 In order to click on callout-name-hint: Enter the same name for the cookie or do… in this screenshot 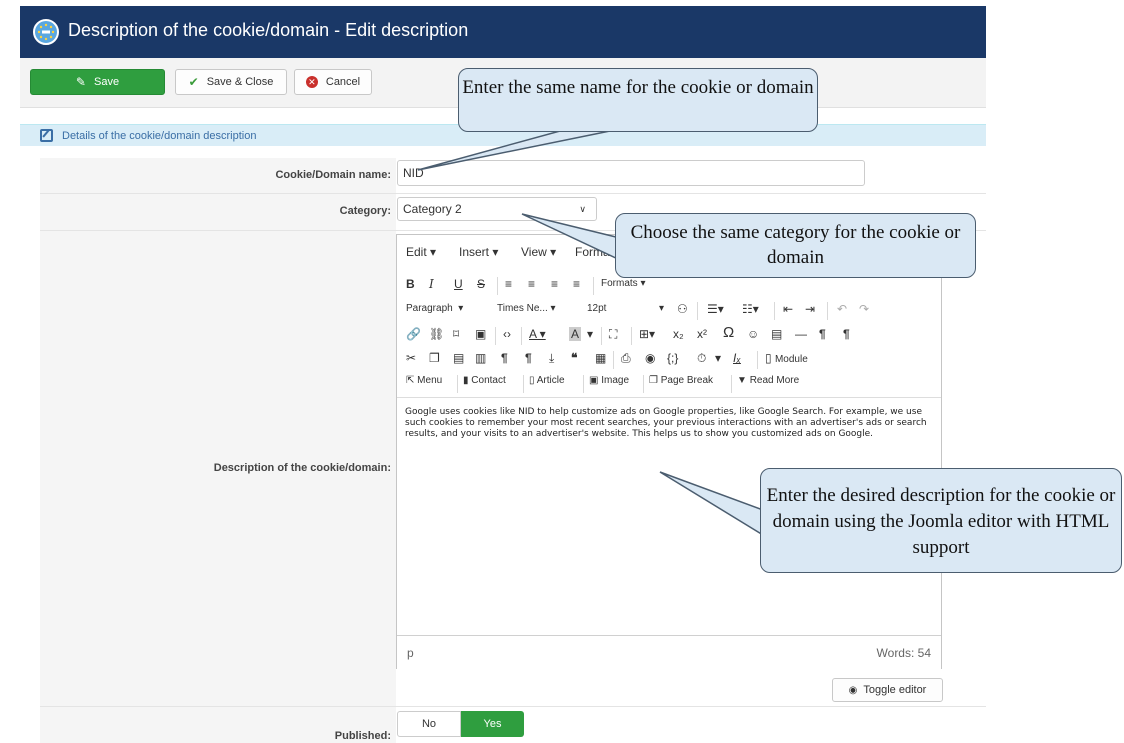, I will do `click(638, 100)`.